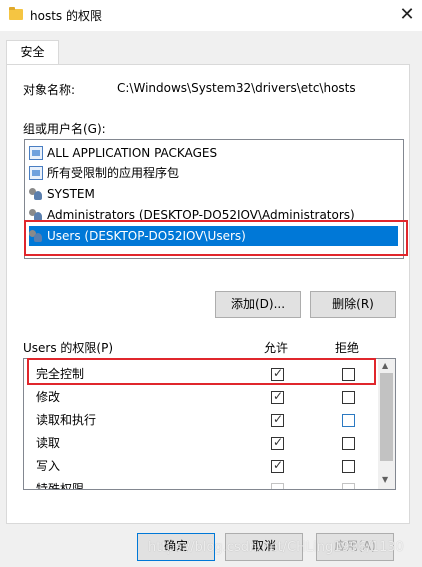 The height and width of the screenshot is (567, 422). Describe the element at coordinates (385, 365) in the screenshot. I see `scroll-up-arrow-icon: ▲` at that location.